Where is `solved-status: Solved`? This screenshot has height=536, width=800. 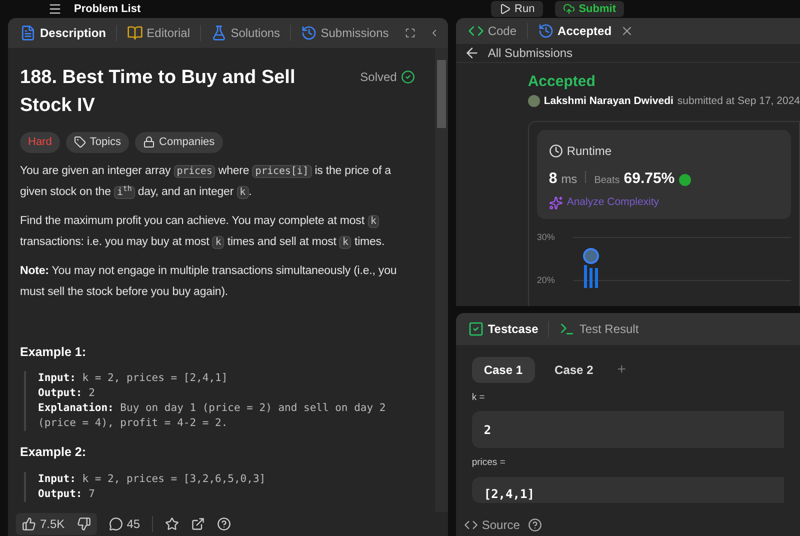
solved-status: Solved is located at coordinates (387, 77).